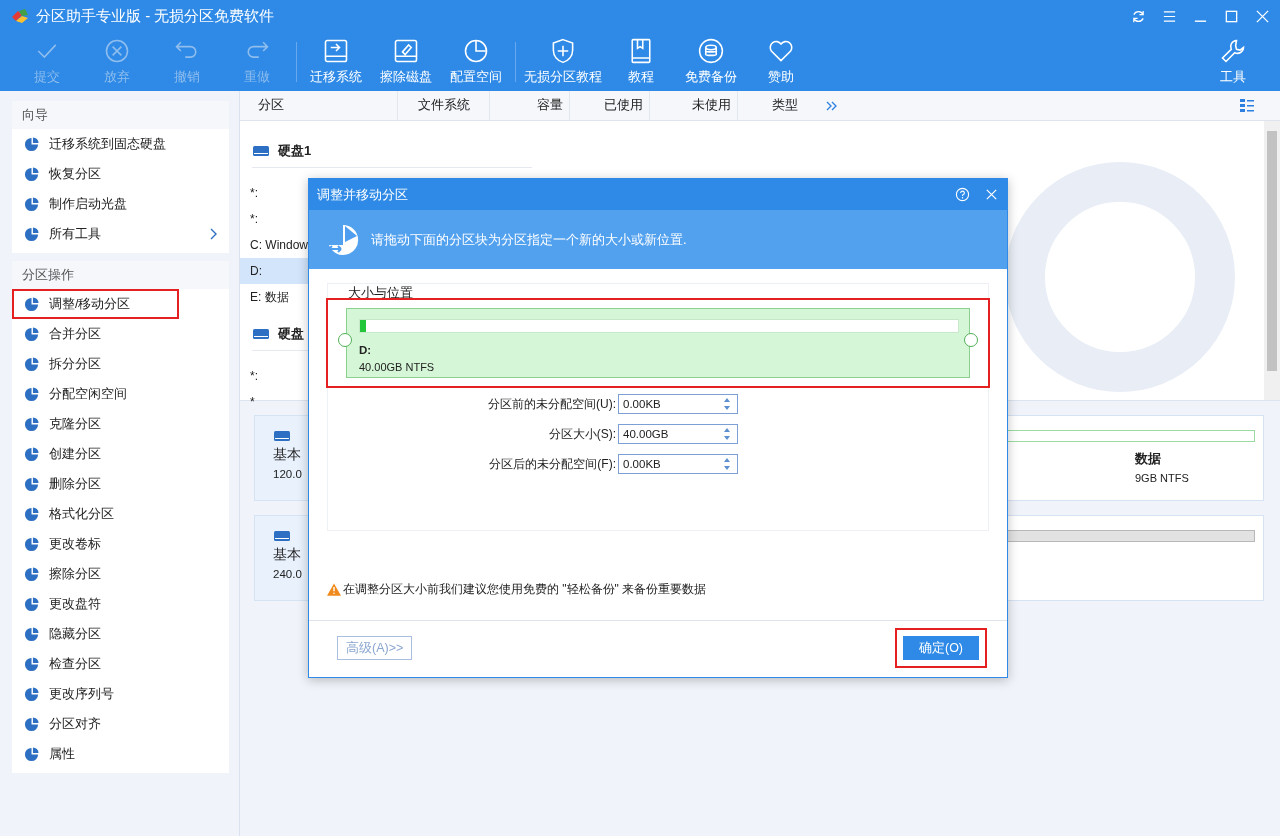 The height and width of the screenshot is (836, 1280). I want to click on field-label: 分区后的未分配空间(F):, so click(552, 464).